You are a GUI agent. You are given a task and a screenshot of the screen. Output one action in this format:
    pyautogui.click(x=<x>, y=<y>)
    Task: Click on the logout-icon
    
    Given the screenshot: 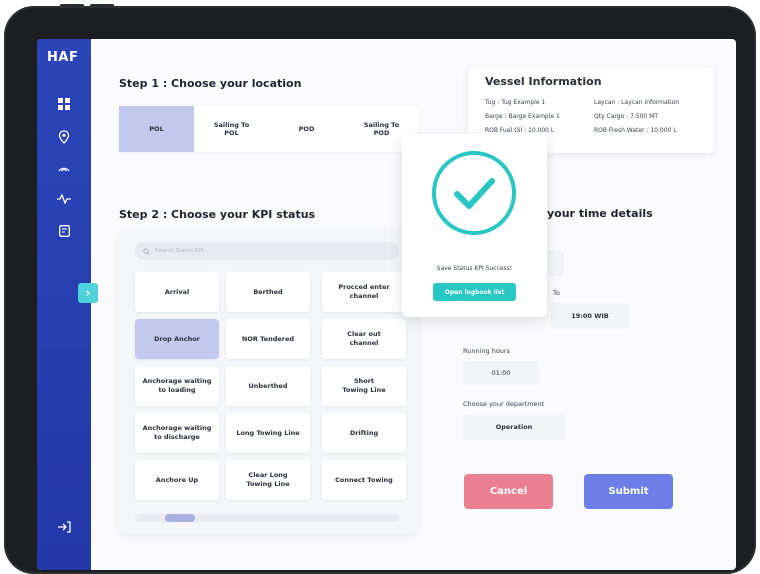 What is the action you would take?
    pyautogui.click(x=64, y=527)
    